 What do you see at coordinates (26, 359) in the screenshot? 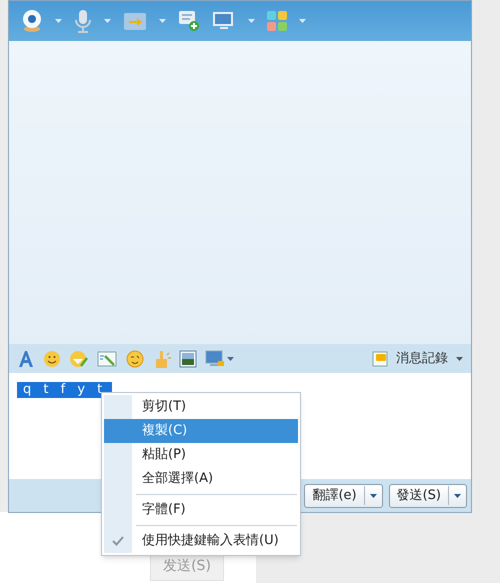
I see `font-icon` at bounding box center [26, 359].